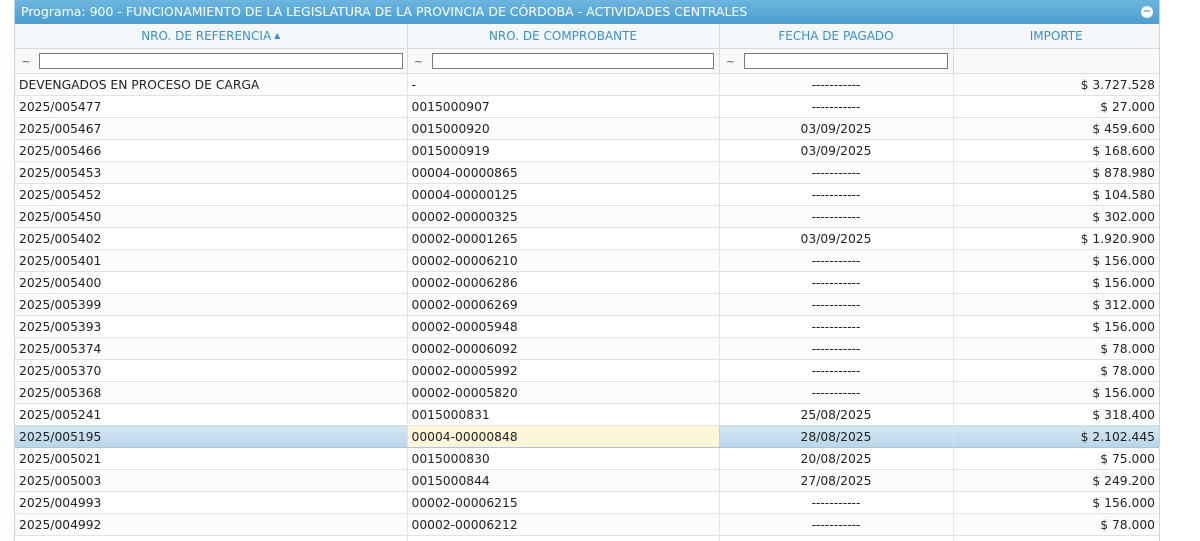 The width and height of the screenshot is (1200, 541). Describe the element at coordinates (1147, 12) in the screenshot. I see `minus-circle-icon: −` at that location.